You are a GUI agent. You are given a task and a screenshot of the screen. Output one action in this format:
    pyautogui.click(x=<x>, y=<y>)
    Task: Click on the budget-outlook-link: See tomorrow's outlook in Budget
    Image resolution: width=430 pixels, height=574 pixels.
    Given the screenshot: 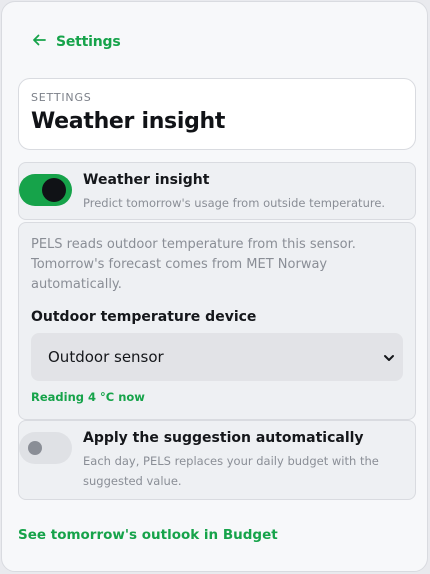 What is the action you would take?
    pyautogui.click(x=148, y=535)
    